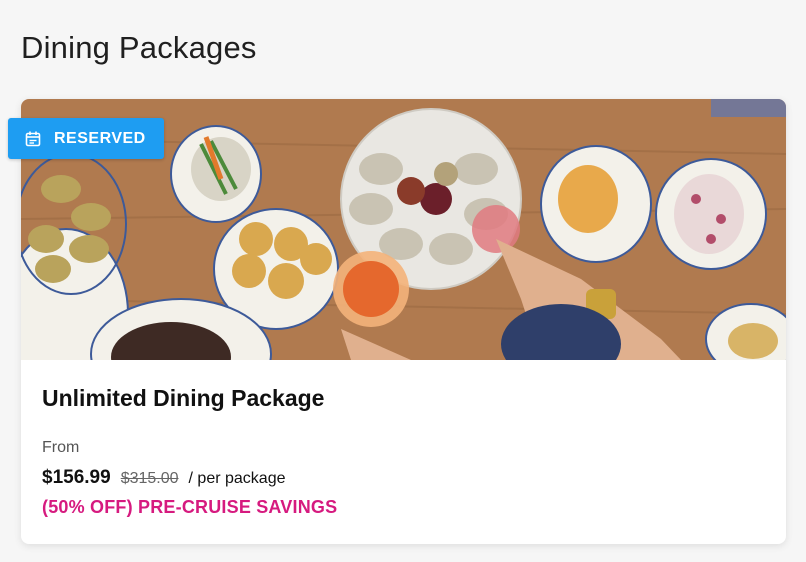 This screenshot has width=806, height=562. What do you see at coordinates (100, 138) in the screenshot?
I see `badge-label: RESERVED` at bounding box center [100, 138].